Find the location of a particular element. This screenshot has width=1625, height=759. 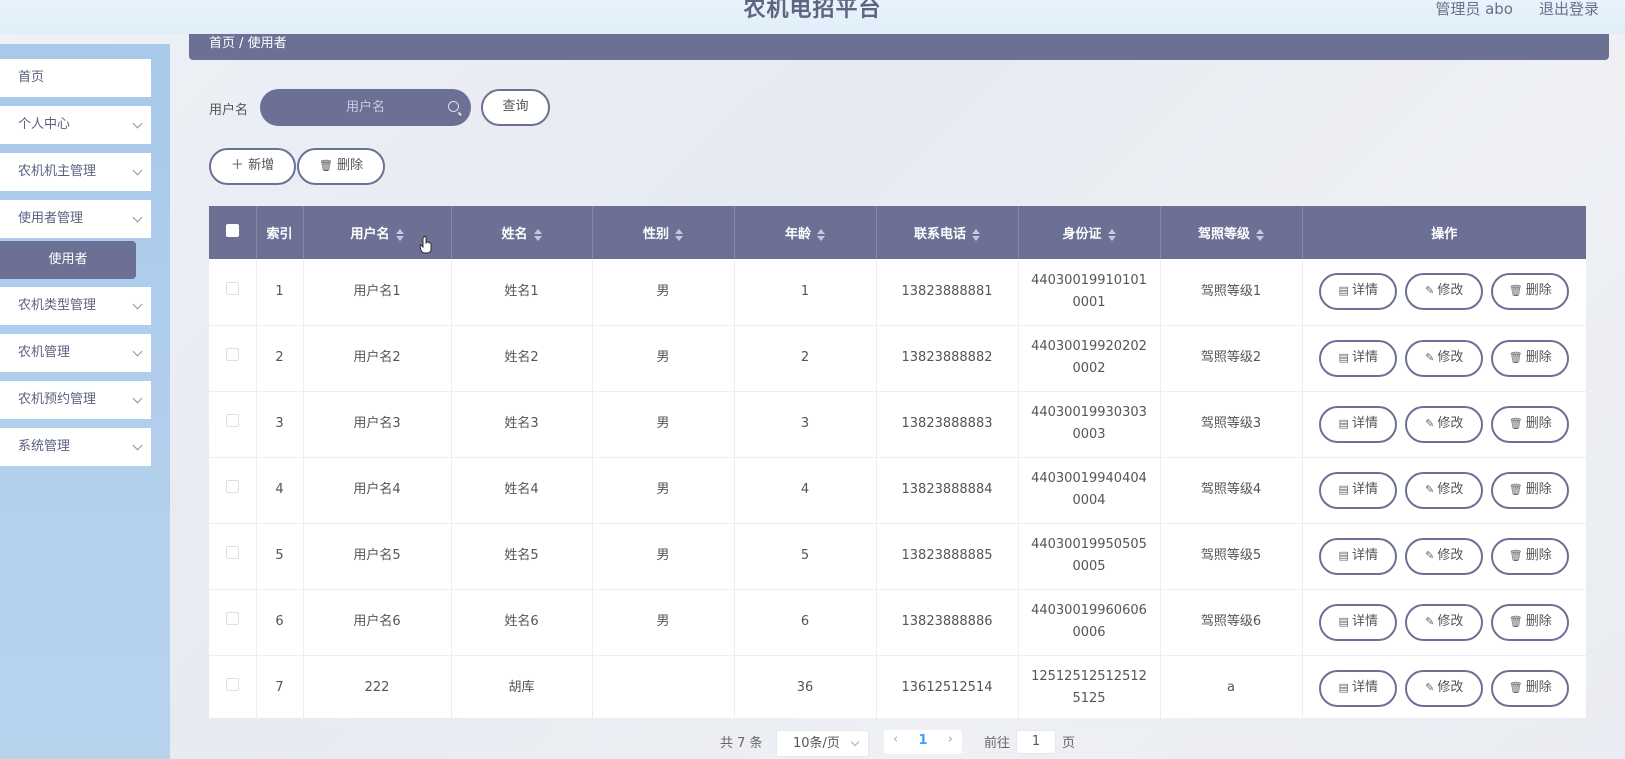

cell-gender: 男 is located at coordinates (663, 292).